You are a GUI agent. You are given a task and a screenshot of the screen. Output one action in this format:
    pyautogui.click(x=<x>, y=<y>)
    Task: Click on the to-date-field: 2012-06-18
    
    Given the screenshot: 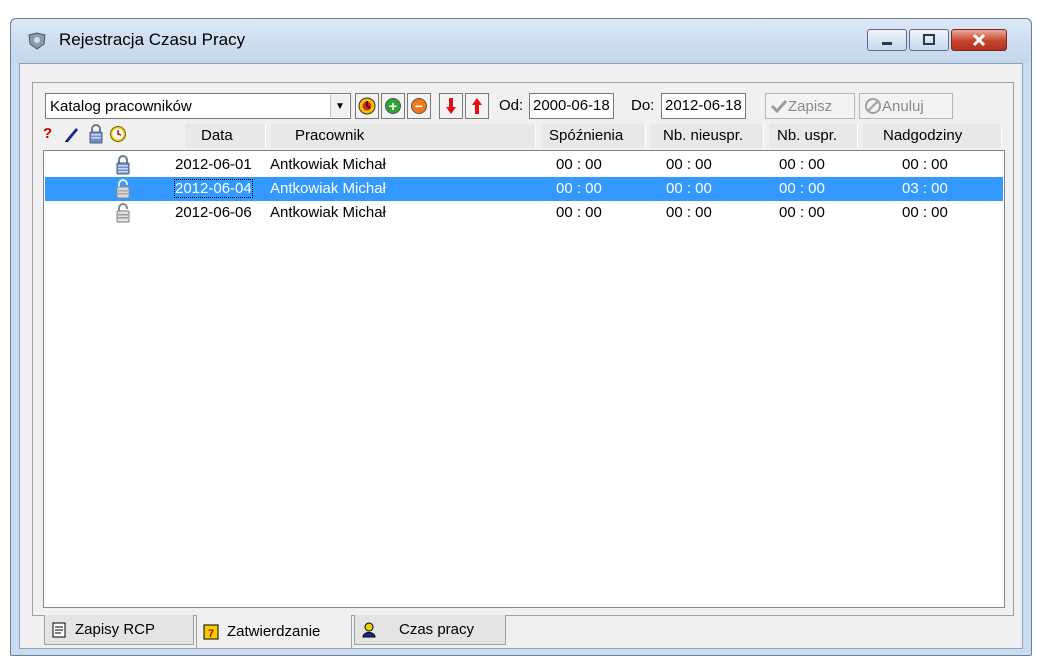 What is the action you would take?
    pyautogui.click(x=703, y=106)
    